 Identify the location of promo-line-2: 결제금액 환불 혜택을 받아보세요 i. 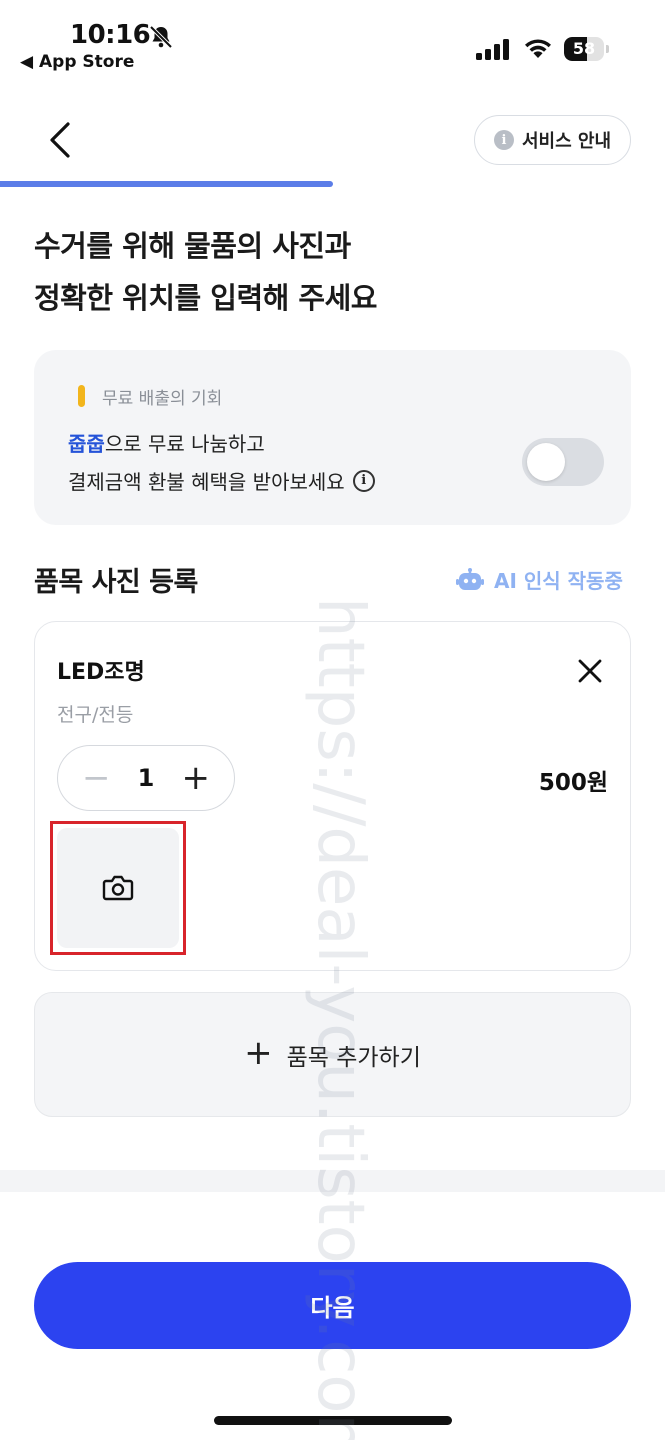
(221, 480).